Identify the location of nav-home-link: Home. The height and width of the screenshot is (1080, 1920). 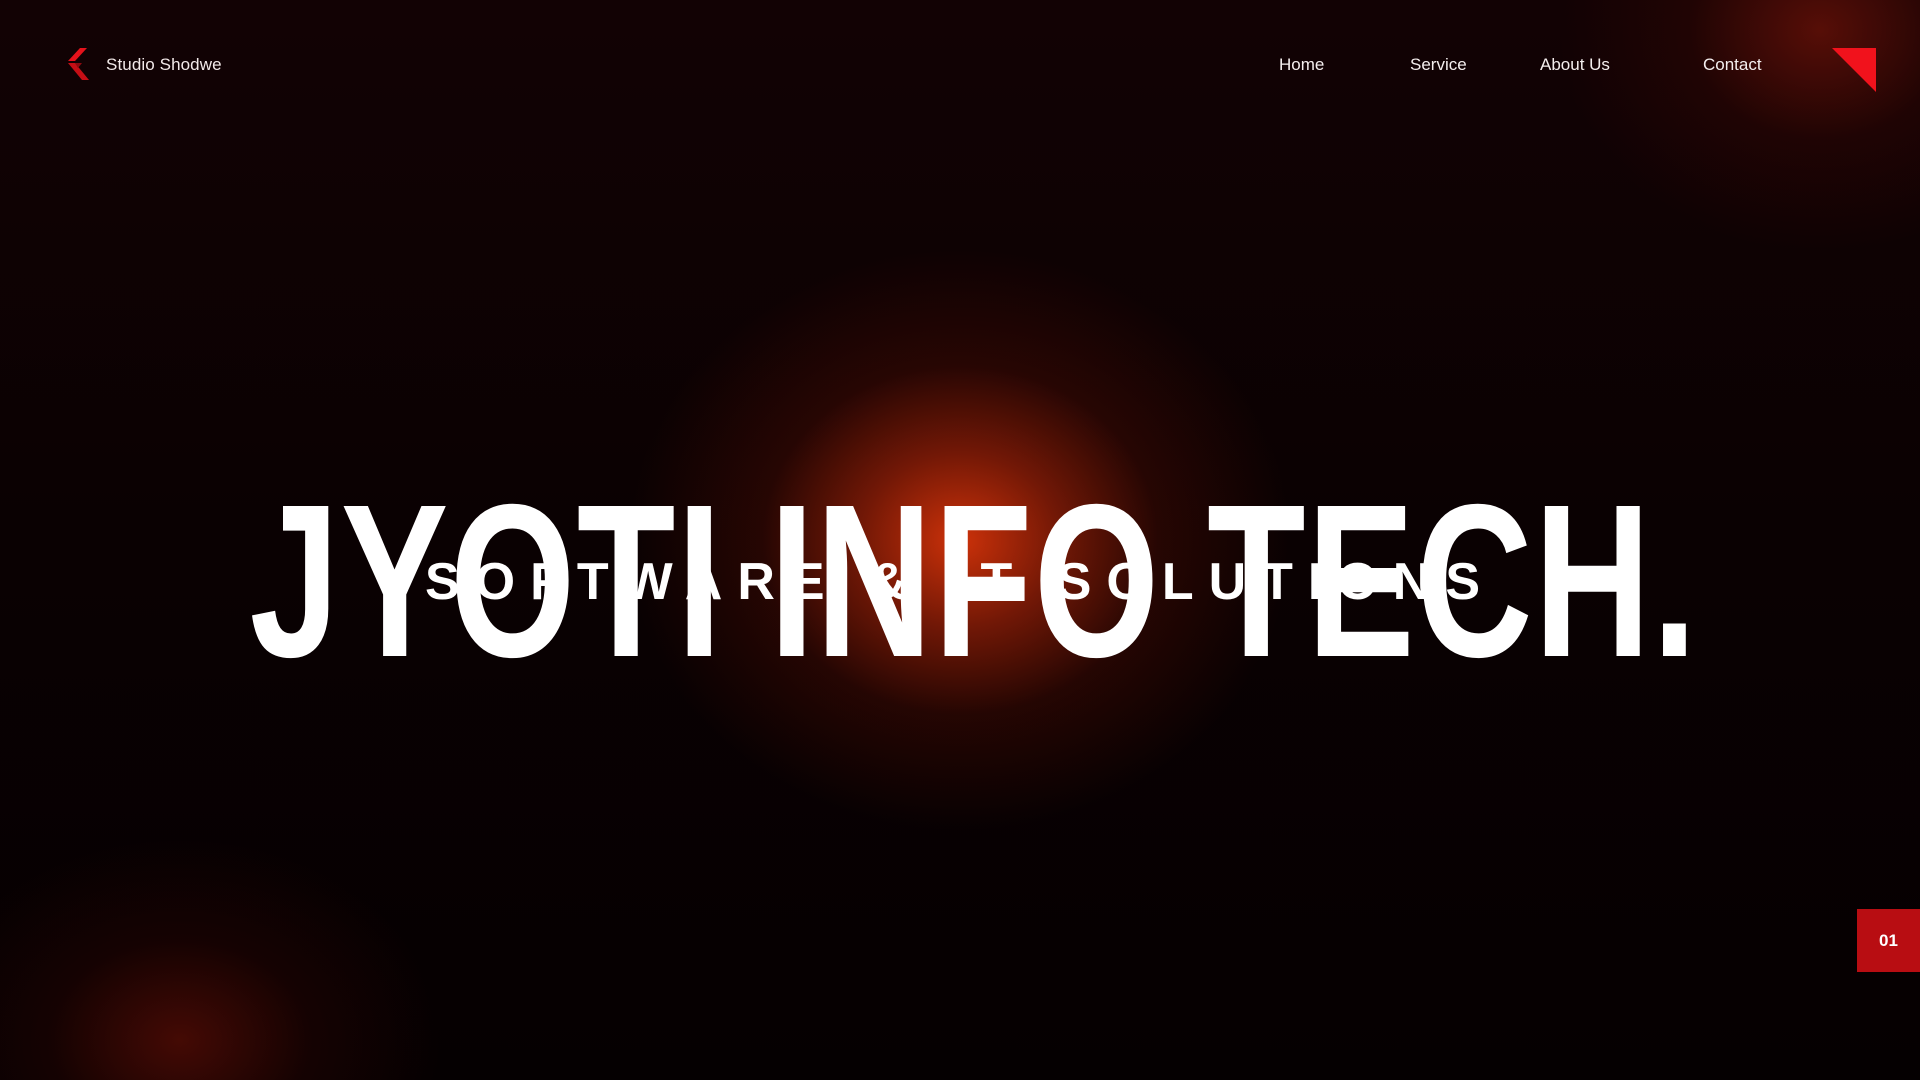
(1301, 65).